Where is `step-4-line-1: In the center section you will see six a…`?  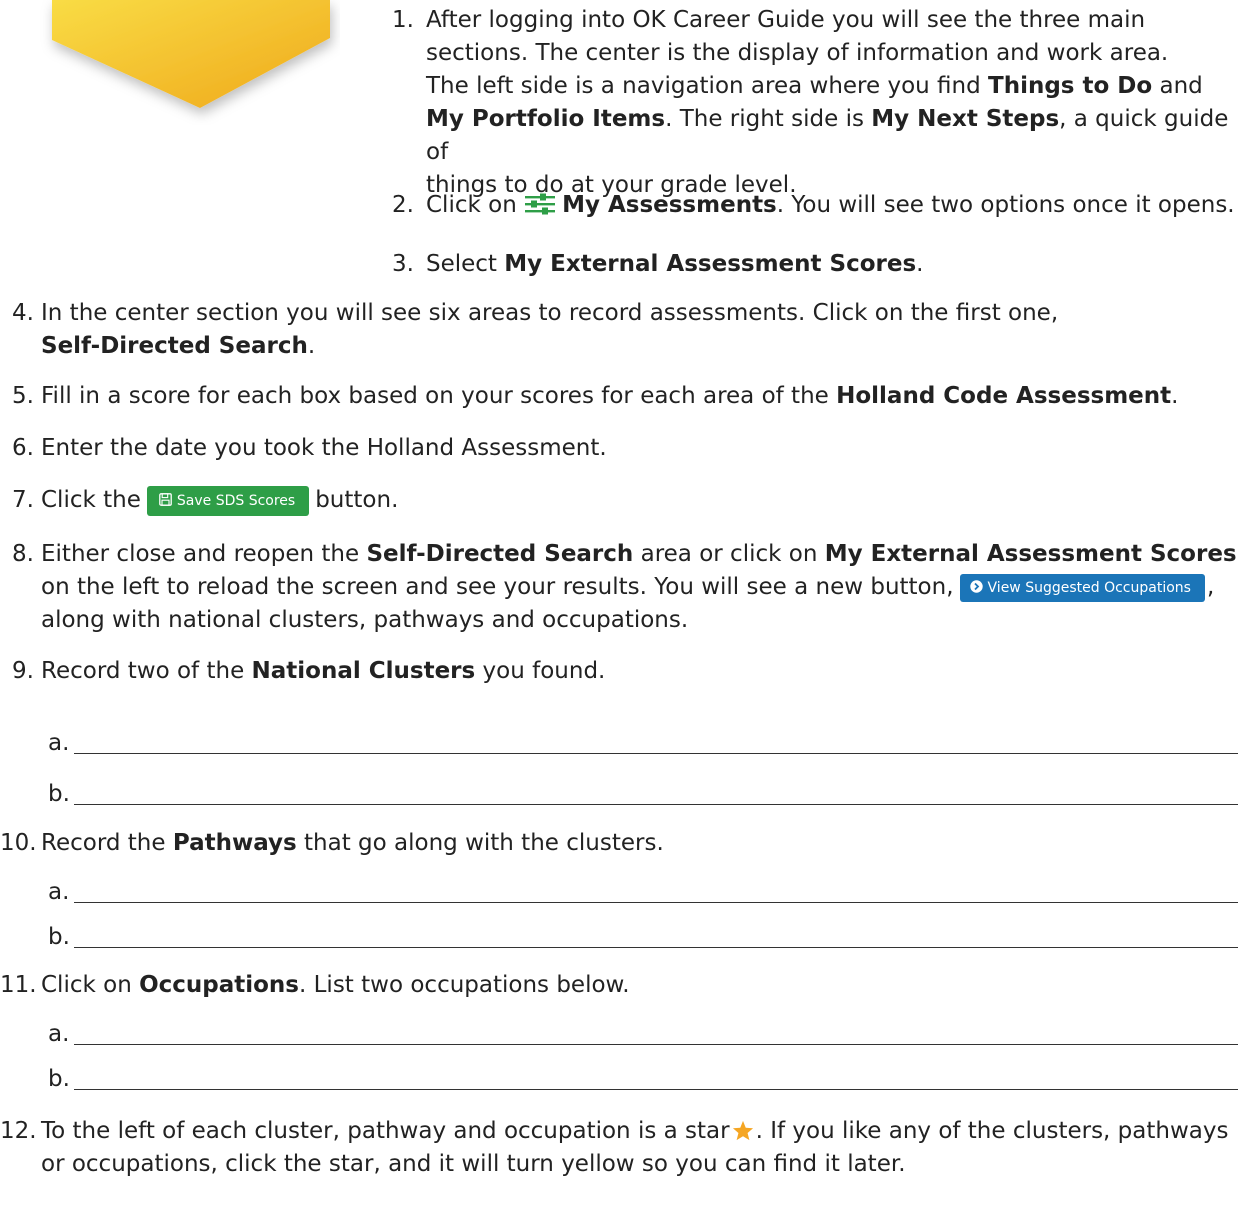 step-4-line-1: In the center section you will see six a… is located at coordinates (550, 313).